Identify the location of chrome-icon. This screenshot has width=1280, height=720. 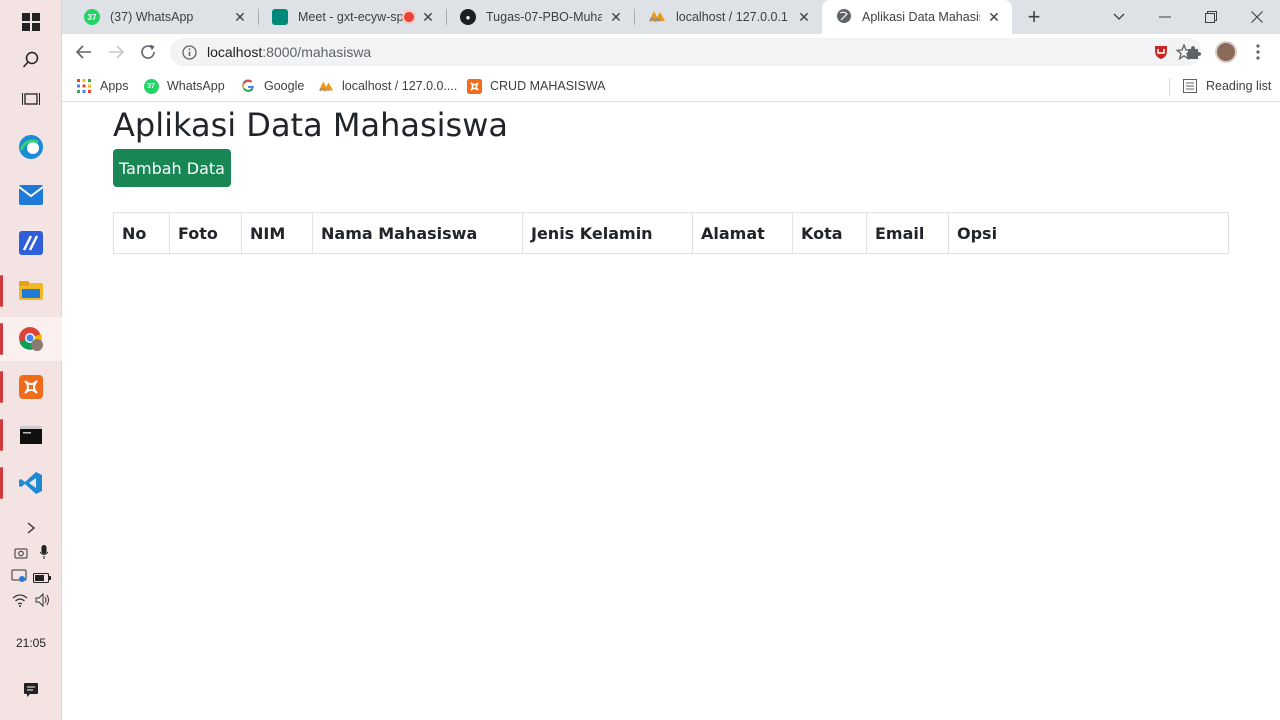
(31, 339).